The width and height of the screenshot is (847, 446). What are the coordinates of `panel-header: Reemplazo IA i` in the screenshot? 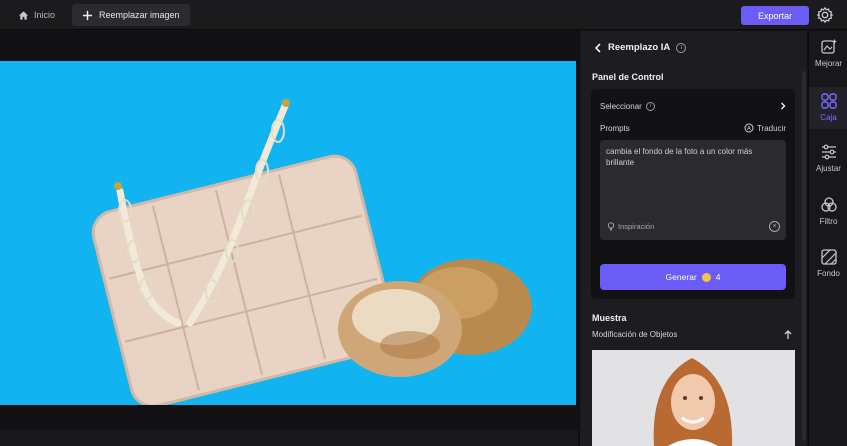 It's located at (640, 47).